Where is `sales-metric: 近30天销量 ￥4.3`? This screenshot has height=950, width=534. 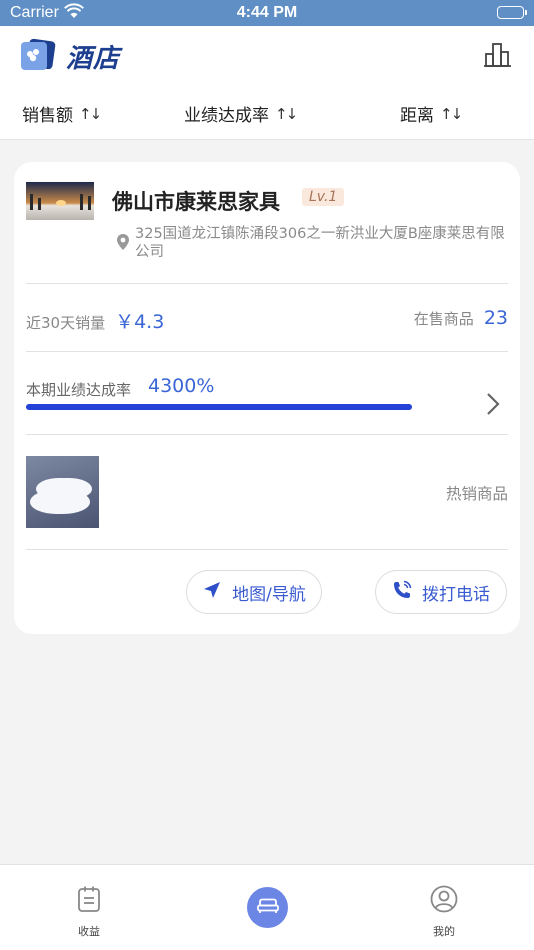
sales-metric: 近30天销量 ￥4.3 is located at coordinates (95, 320).